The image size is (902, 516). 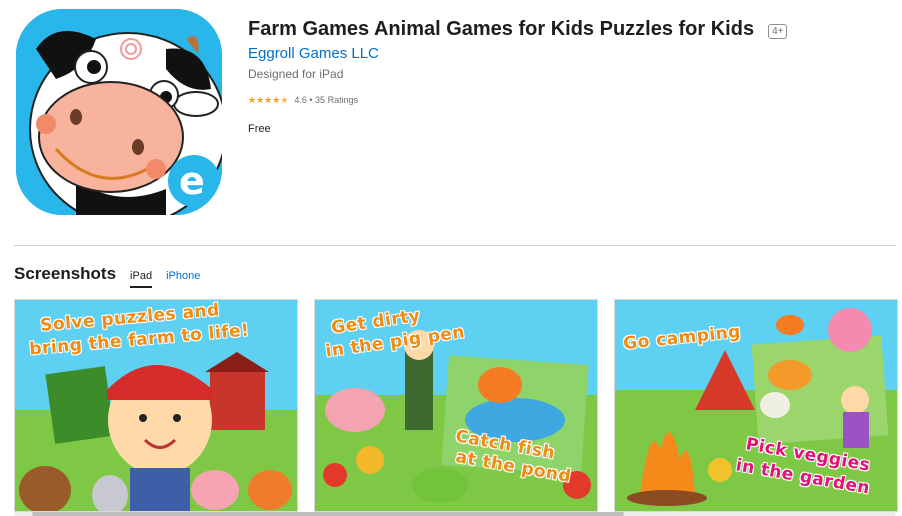 What do you see at coordinates (259, 129) in the screenshot?
I see `price-label: Free` at bounding box center [259, 129].